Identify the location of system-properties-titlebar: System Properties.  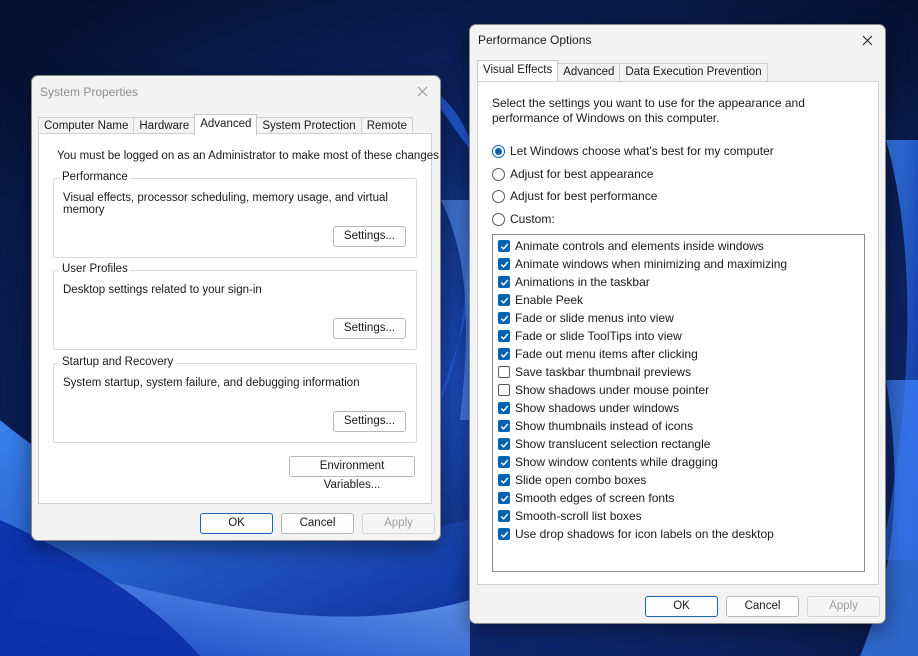
(236, 91).